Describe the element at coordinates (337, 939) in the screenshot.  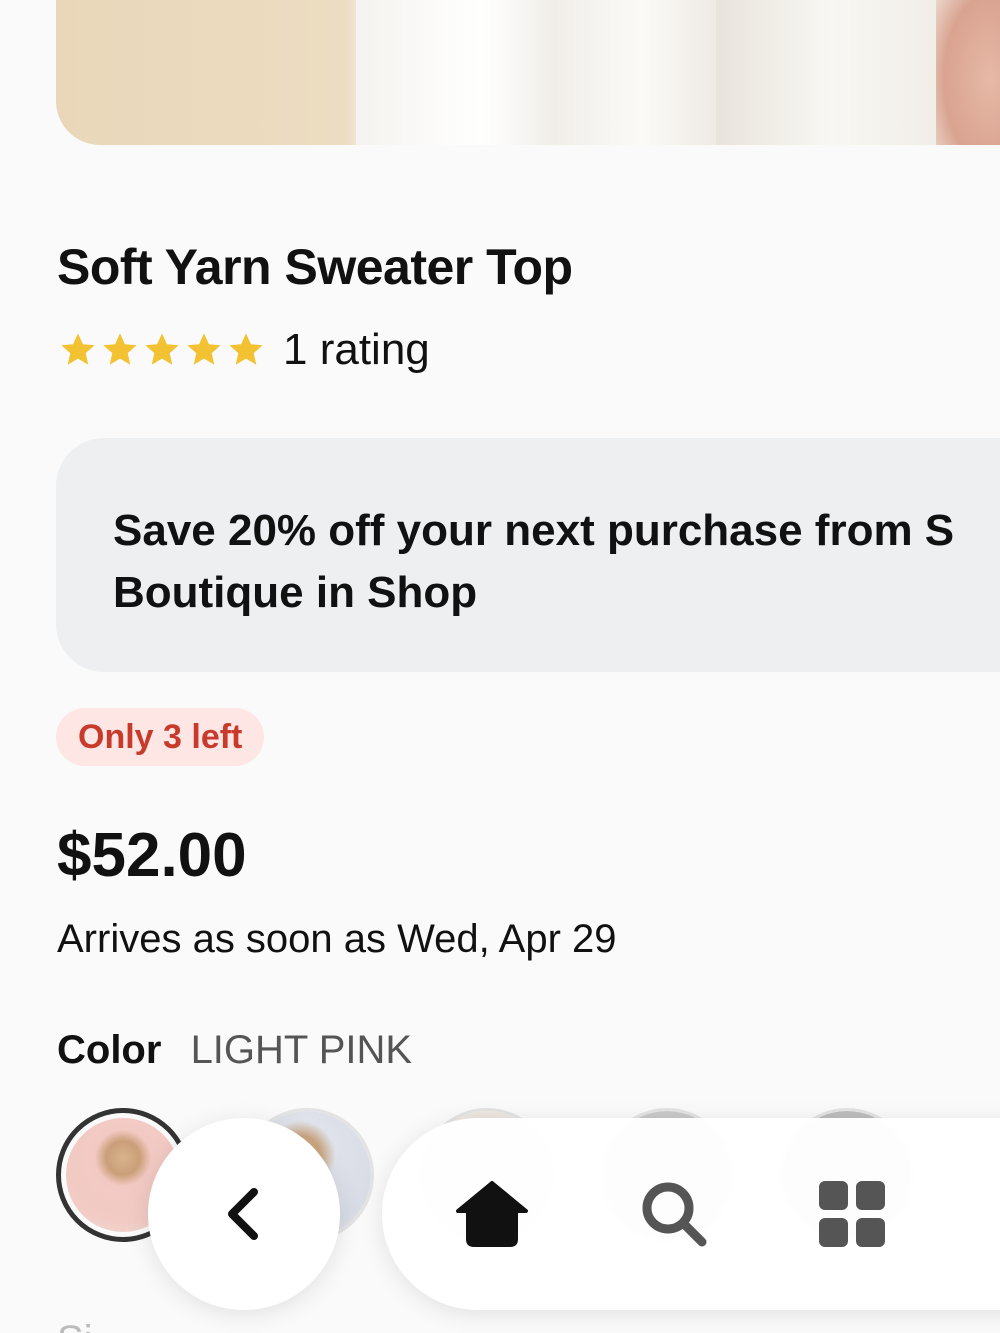
I see `delivery-estimate: Arrives as soon as Wed, Apr 29` at that location.